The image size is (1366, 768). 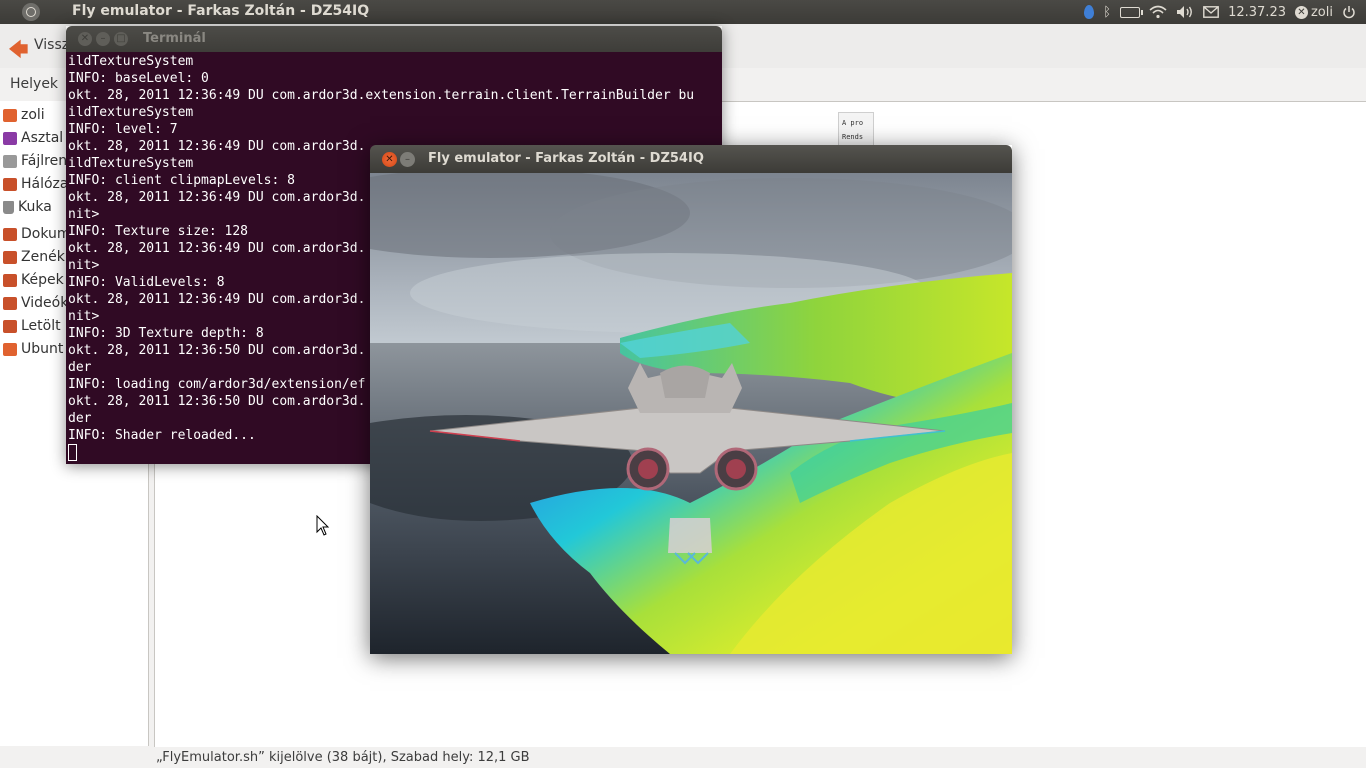 I want to click on sidebar-item-desktop: Asztal, so click(x=33, y=138).